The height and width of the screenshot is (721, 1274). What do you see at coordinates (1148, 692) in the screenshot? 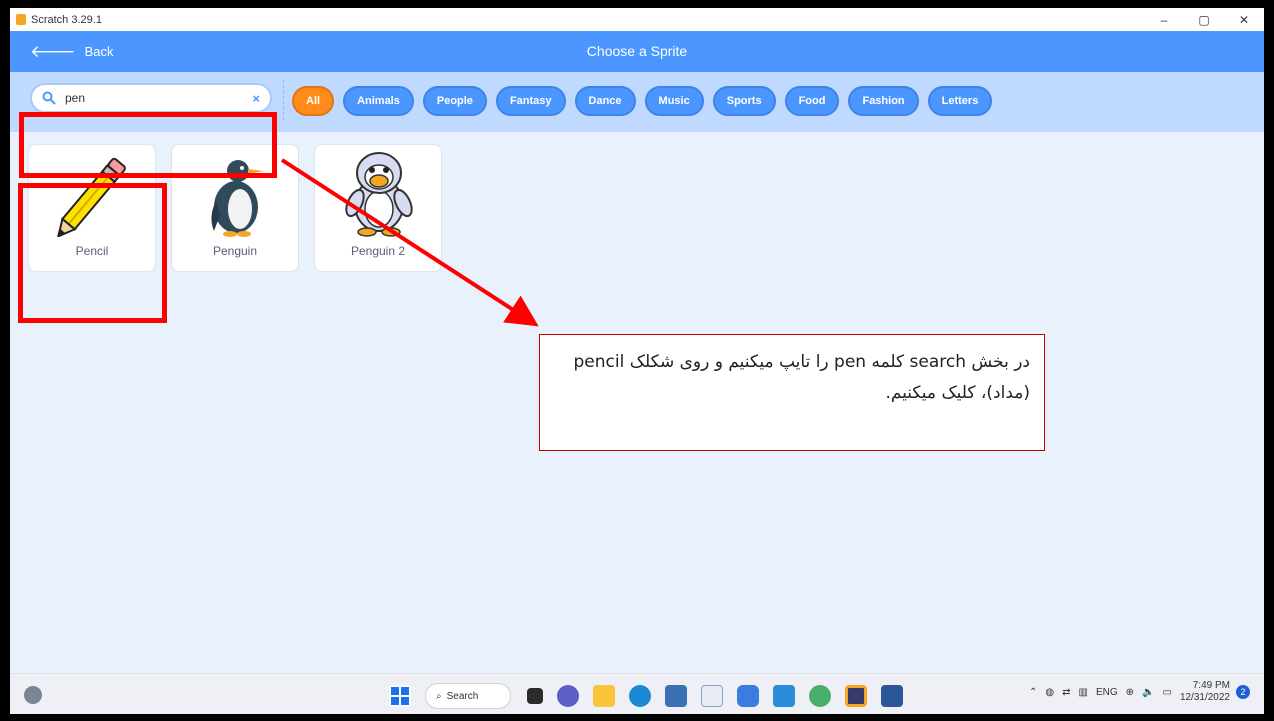
I see `volume-icon: 🔈` at bounding box center [1148, 692].